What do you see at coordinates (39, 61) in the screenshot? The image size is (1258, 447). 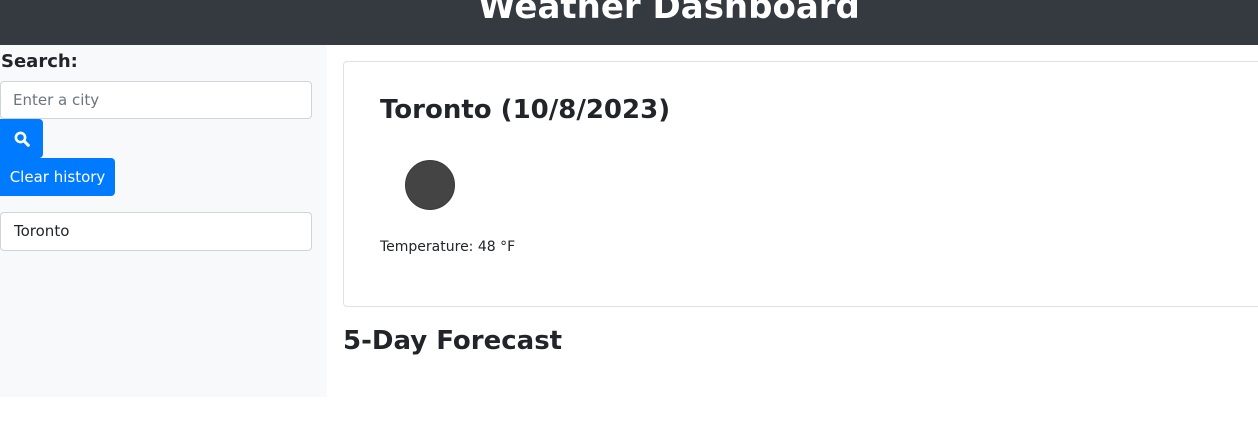 I see `search-label: Search:` at bounding box center [39, 61].